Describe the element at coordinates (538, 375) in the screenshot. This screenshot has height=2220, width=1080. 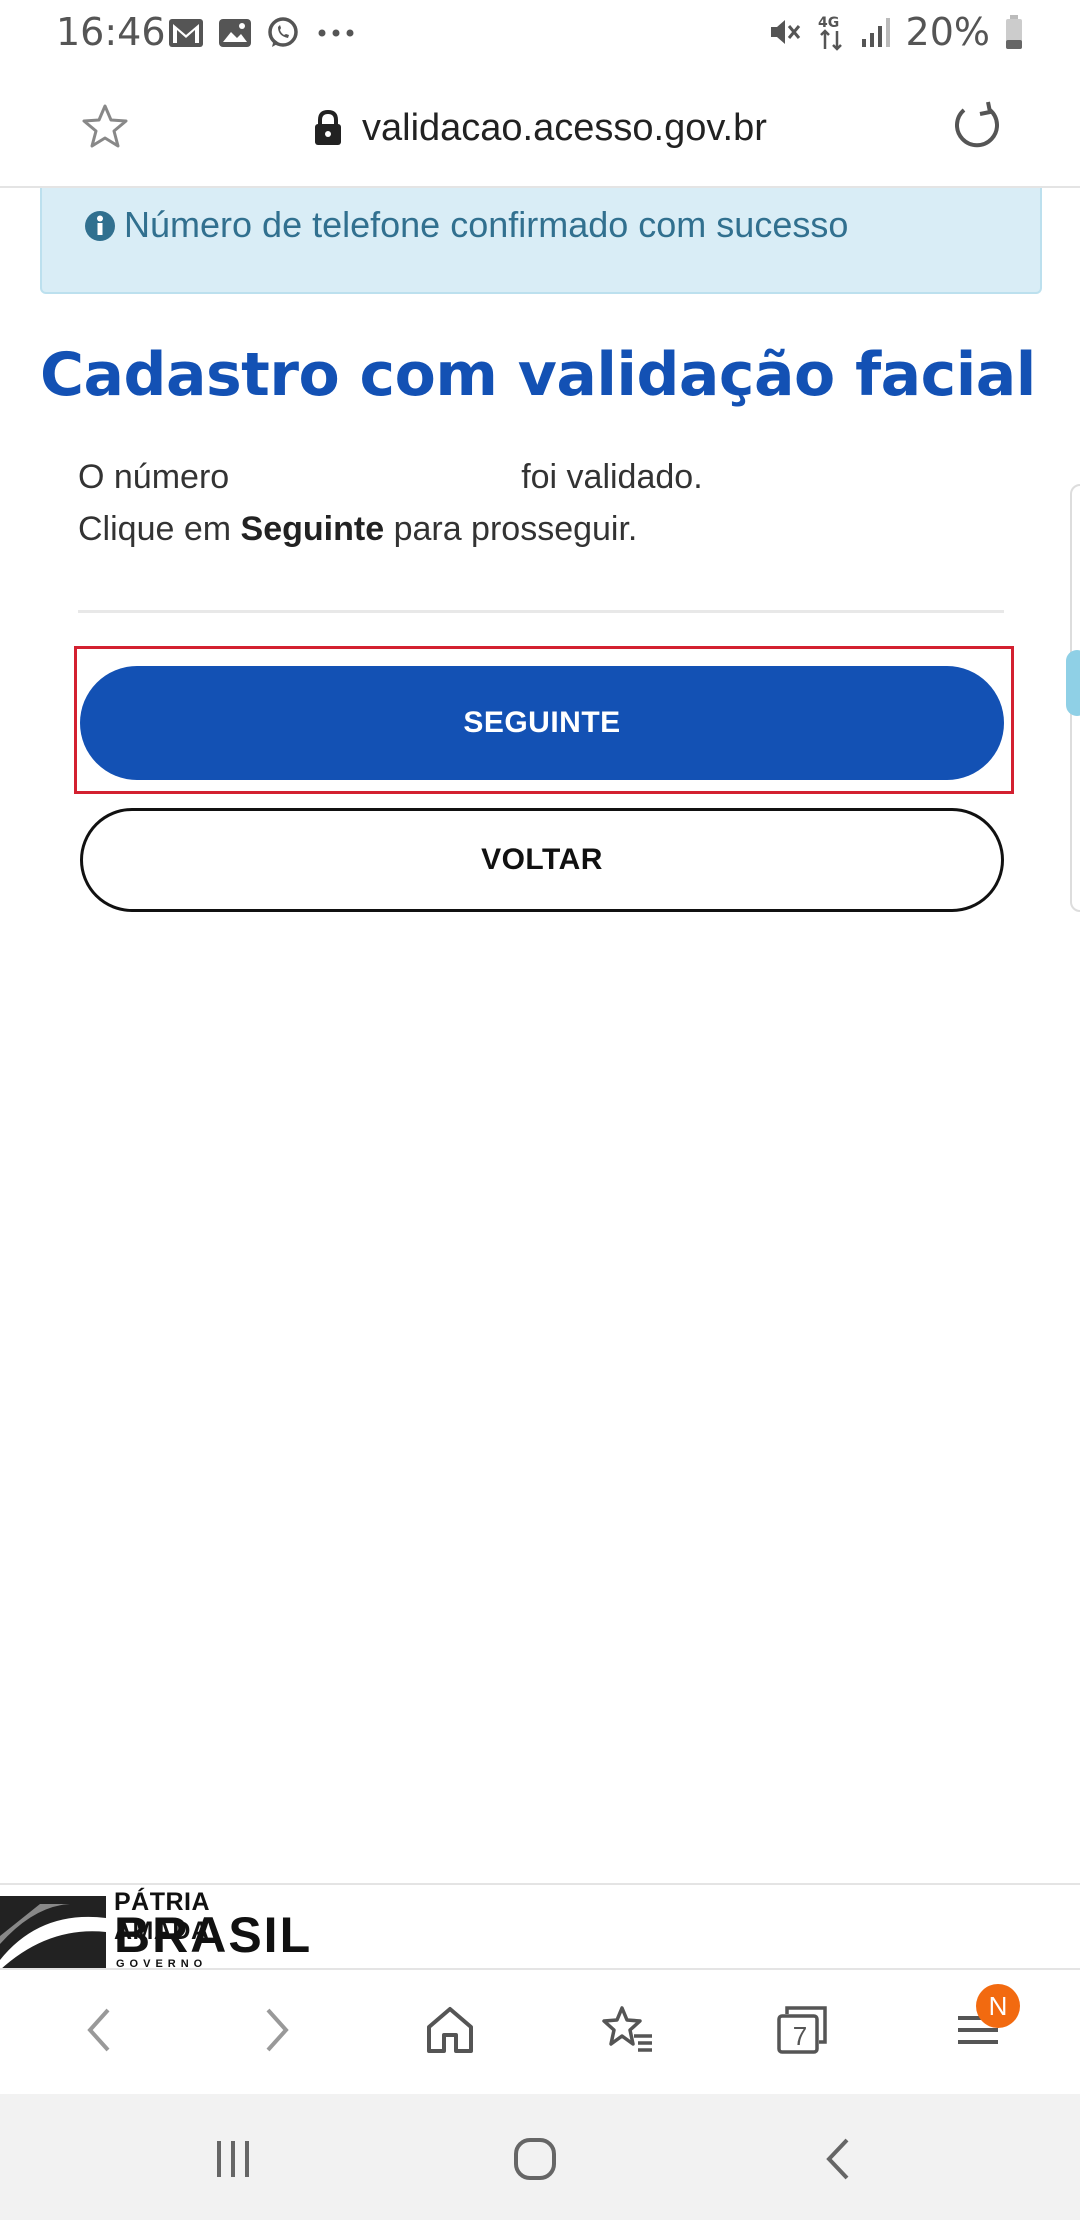
I see `page-title: Cadastro com validação facial` at that location.